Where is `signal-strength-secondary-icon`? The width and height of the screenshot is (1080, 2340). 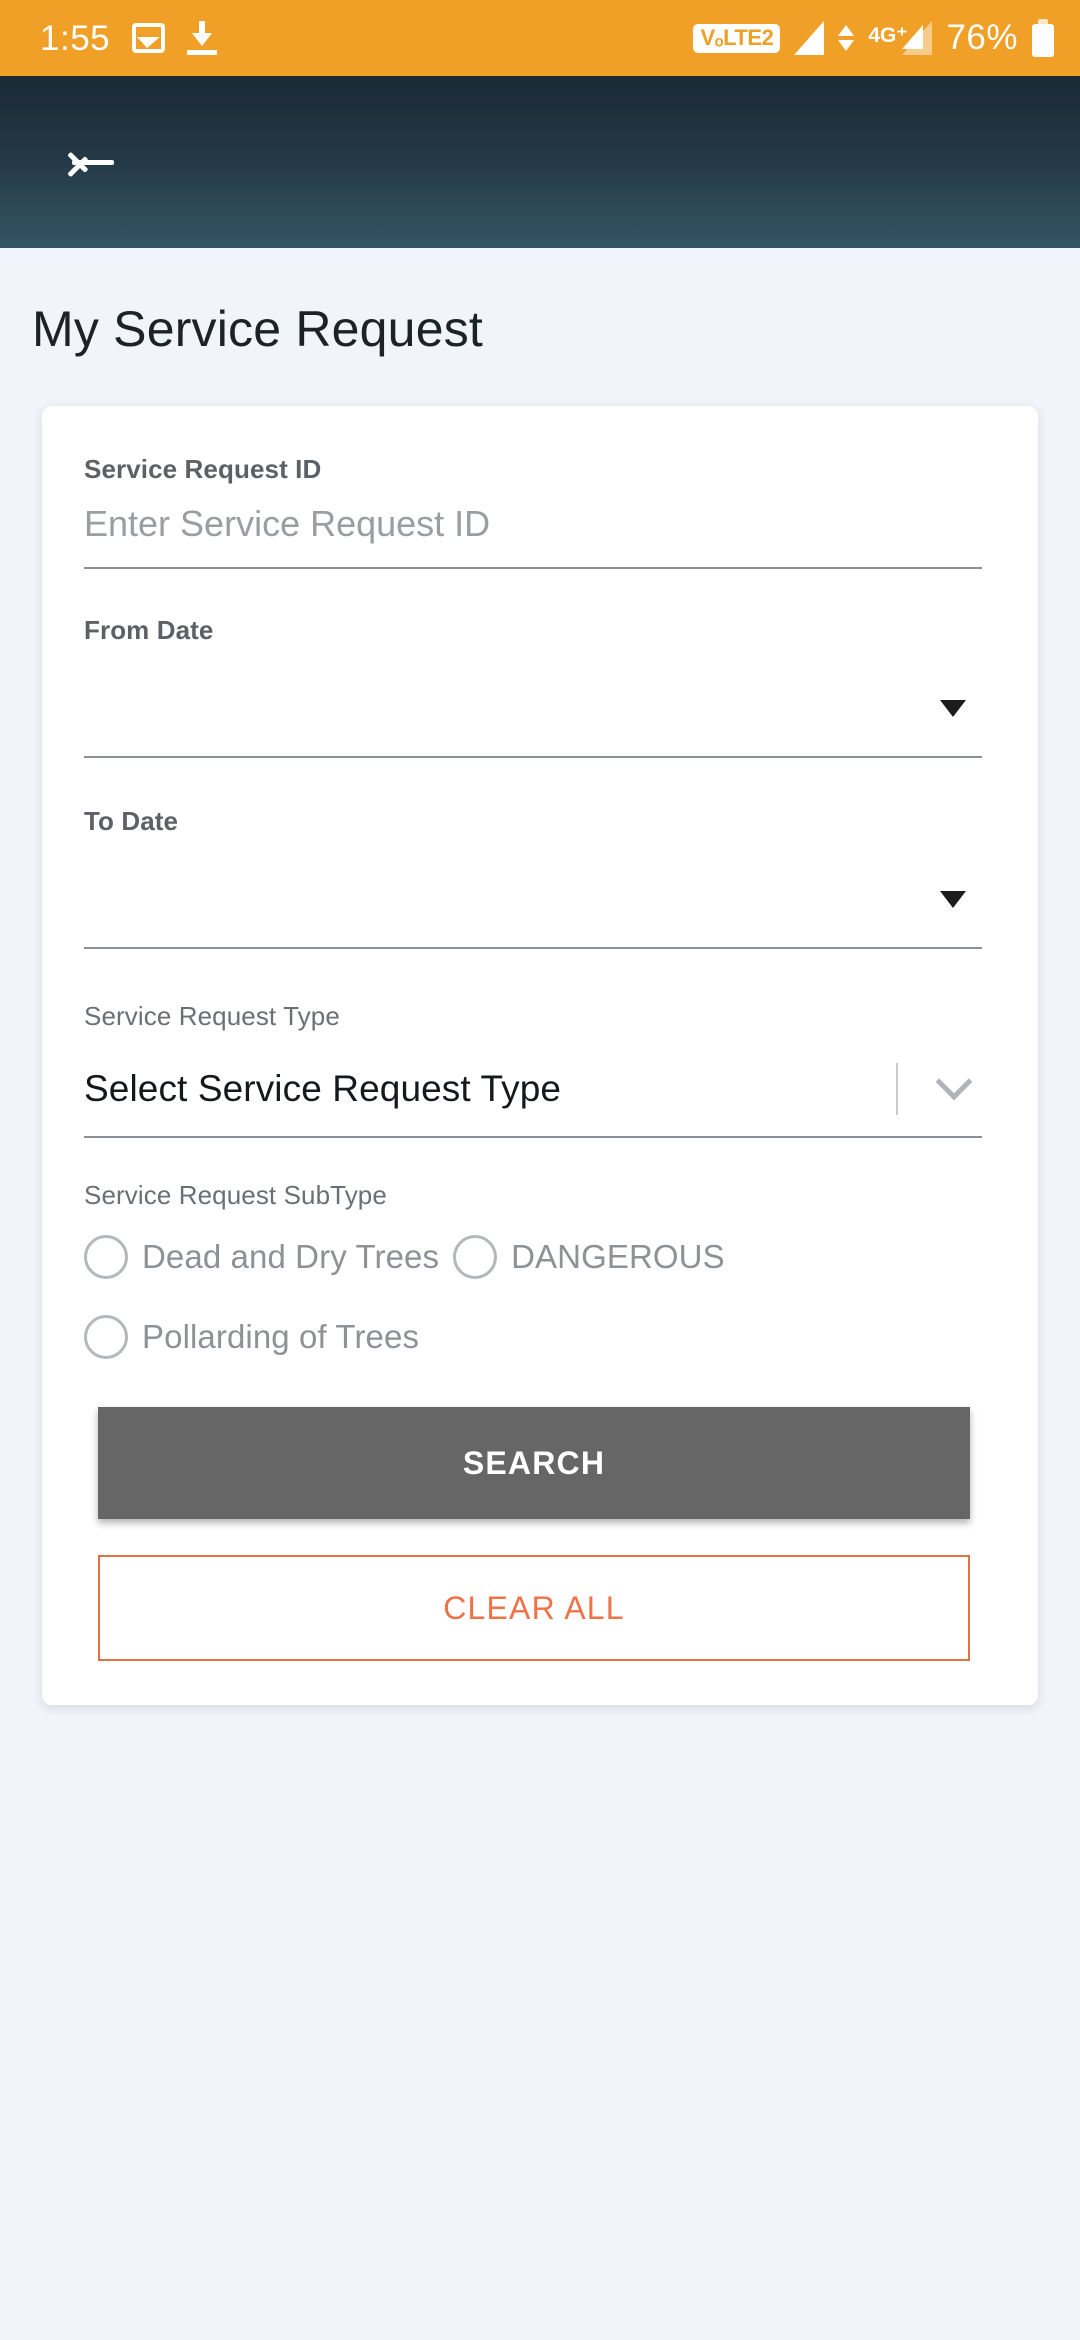
signal-strength-secondary-icon is located at coordinates (917, 38).